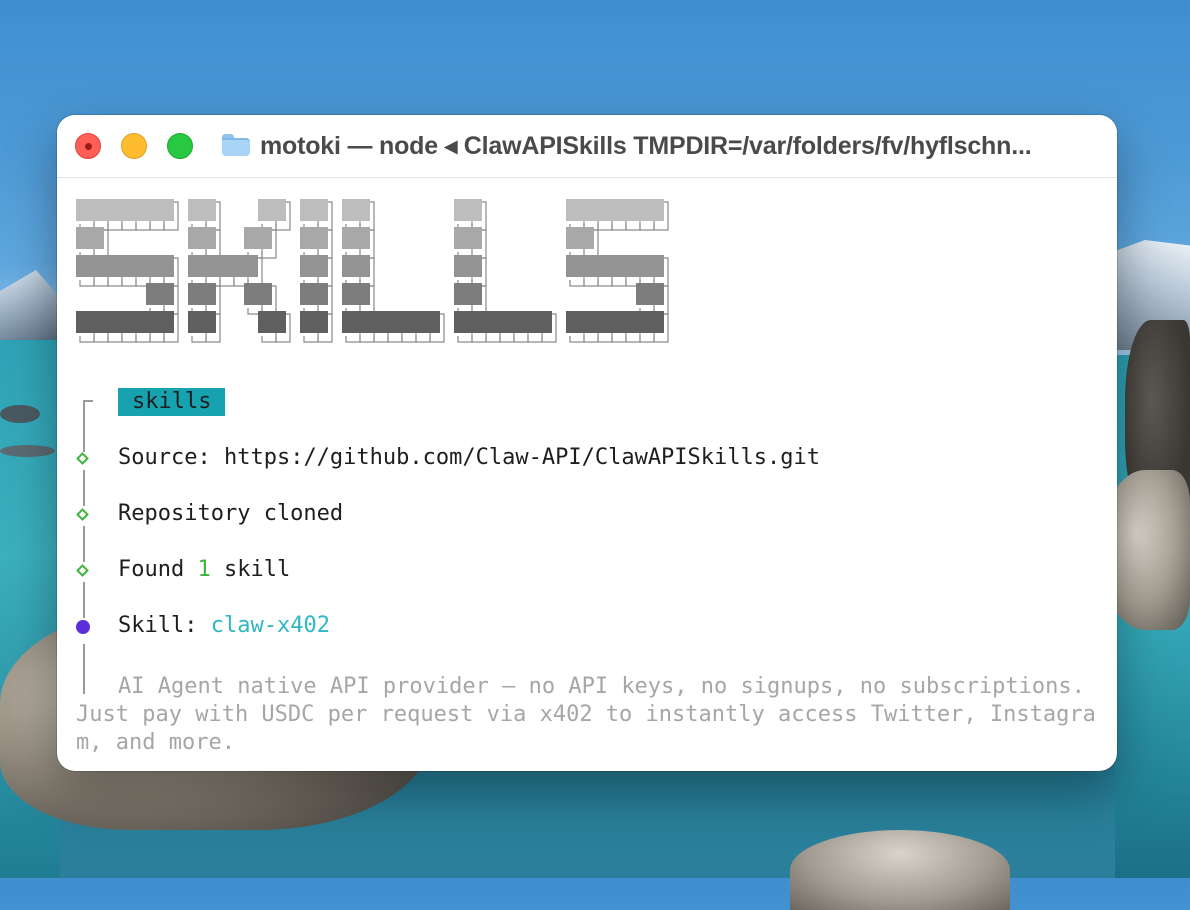  What do you see at coordinates (158, 625) in the screenshot?
I see `skill-label: Skill:` at bounding box center [158, 625].